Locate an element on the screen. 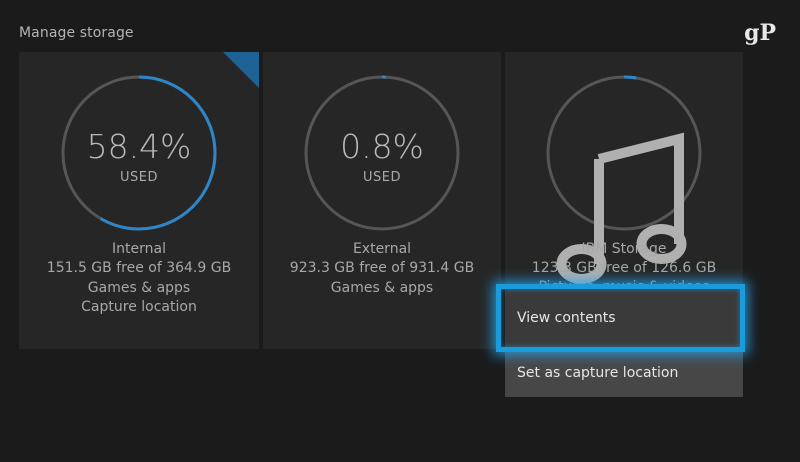  storage-free: 151.5 GB free of 364.9 GB is located at coordinates (139, 268).